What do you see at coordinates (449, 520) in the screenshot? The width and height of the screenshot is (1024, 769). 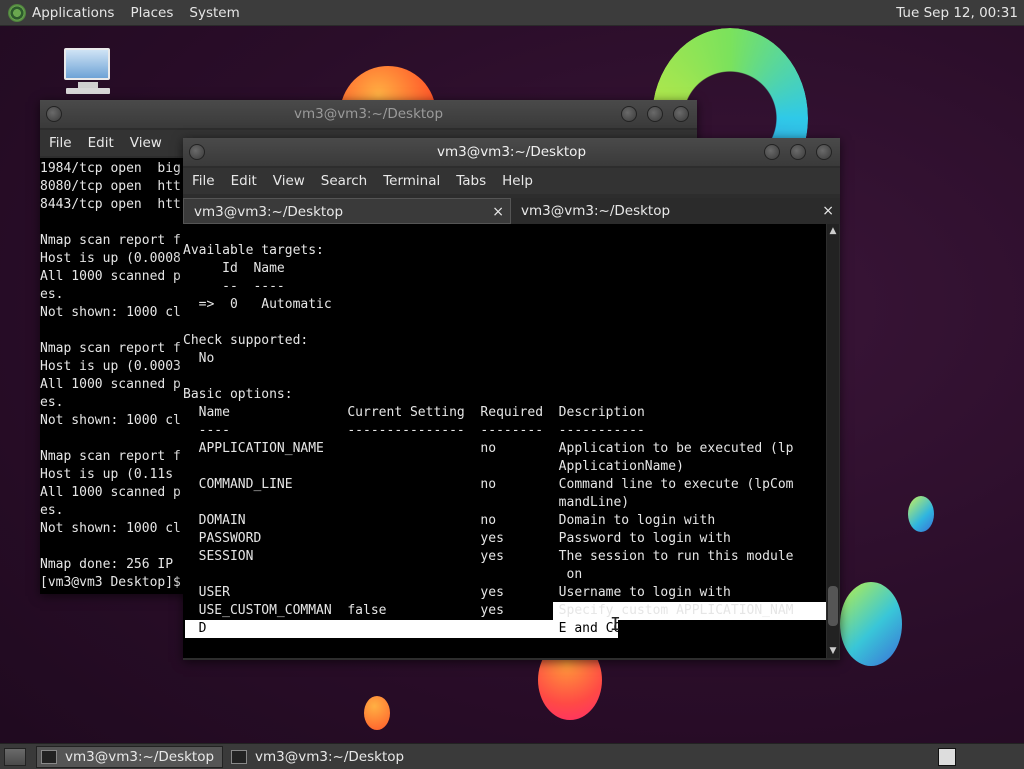 I see `terminal-line: DOMAIN no Domain to login with` at bounding box center [449, 520].